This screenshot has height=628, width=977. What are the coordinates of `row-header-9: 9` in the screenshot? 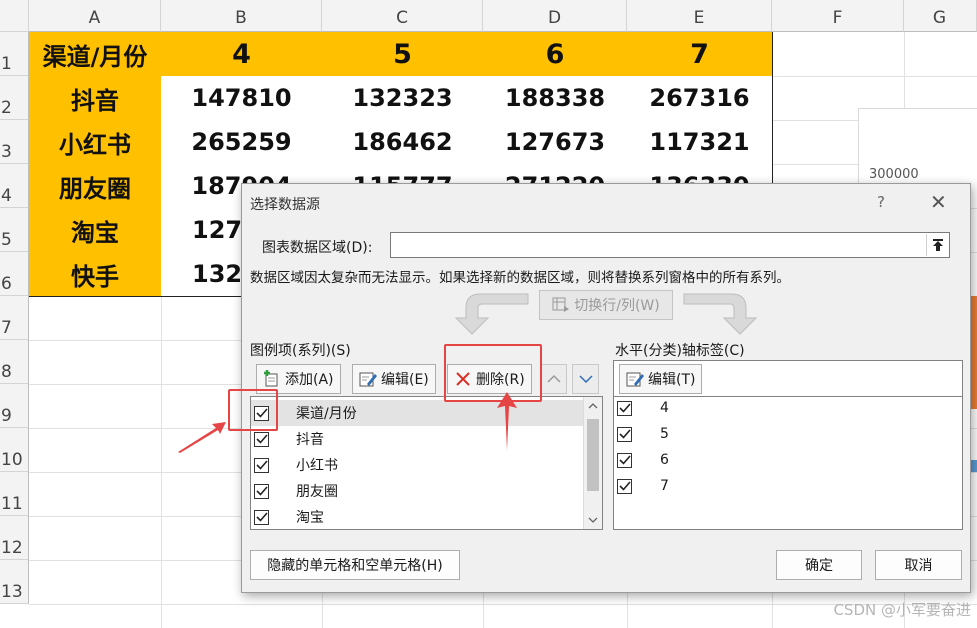 It's located at (14, 406).